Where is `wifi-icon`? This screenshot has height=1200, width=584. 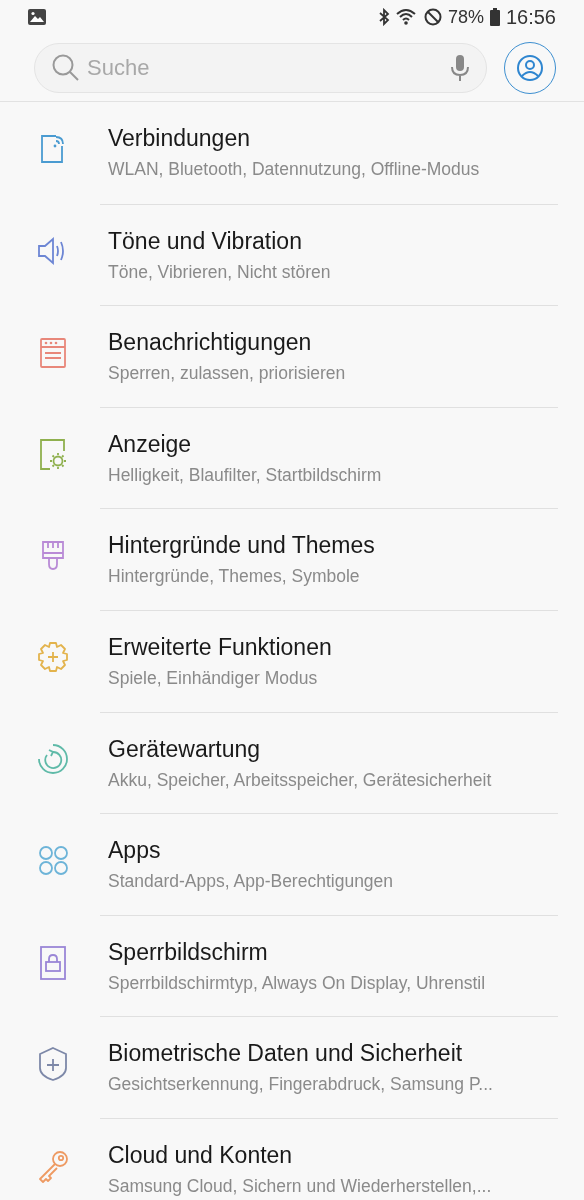 wifi-icon is located at coordinates (406, 17).